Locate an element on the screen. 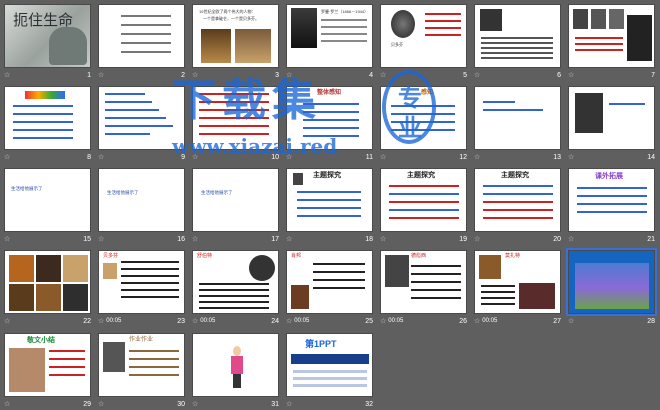 The height and width of the screenshot is (410, 660). slide-thumbnail-19: 主题探究 is located at coordinates (423, 200).